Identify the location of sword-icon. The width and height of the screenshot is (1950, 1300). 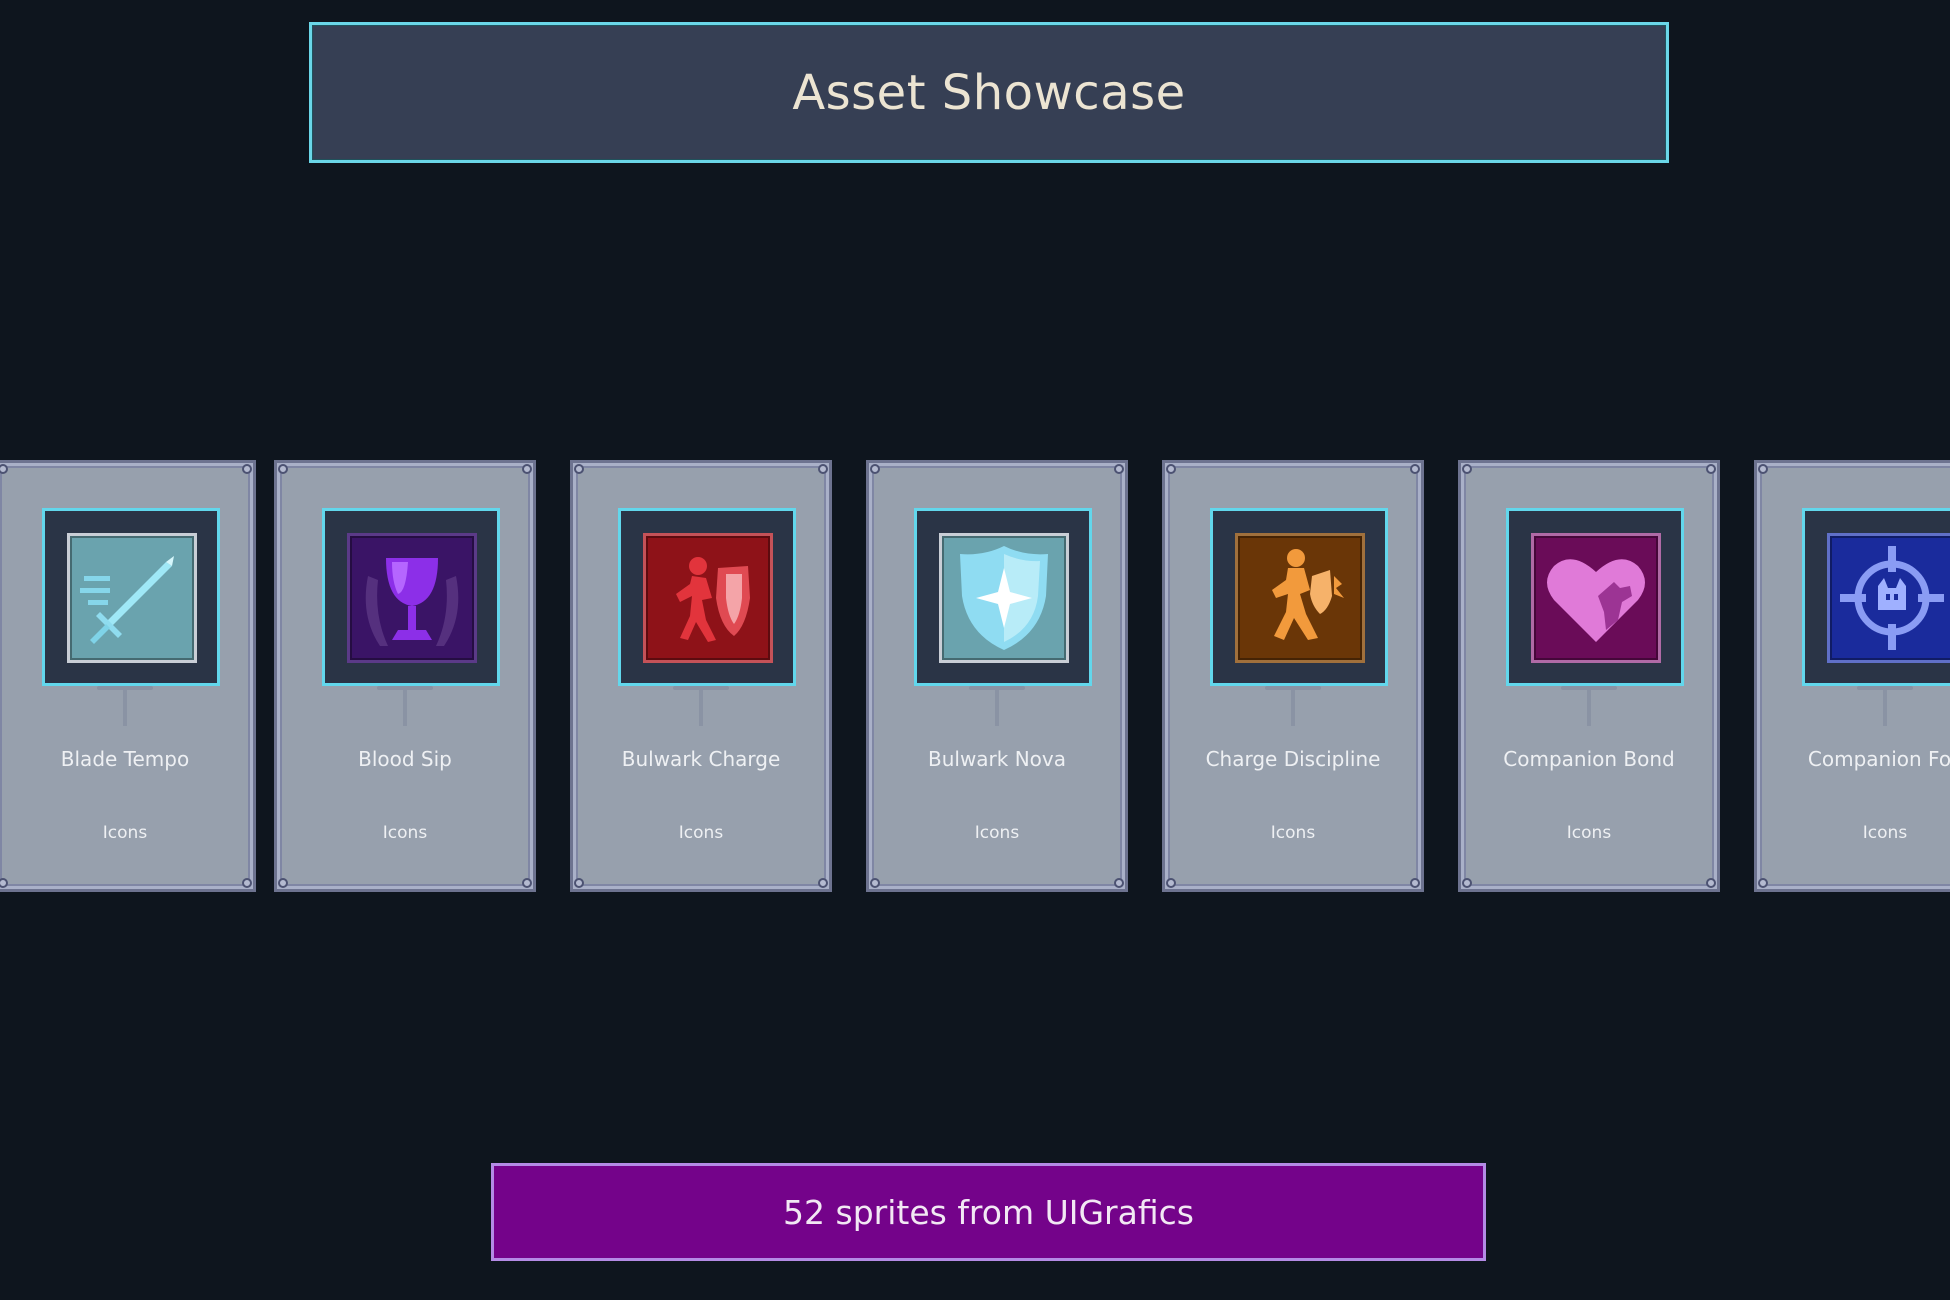
(132, 598).